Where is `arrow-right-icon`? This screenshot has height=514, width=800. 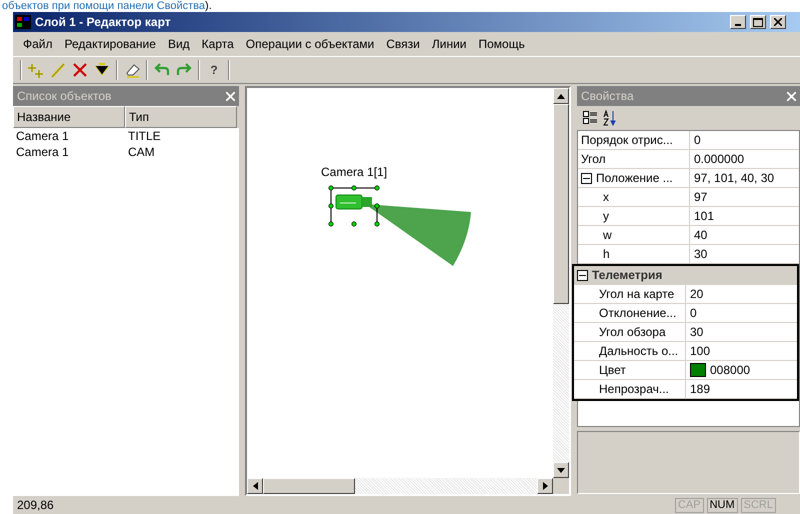
arrow-right-icon is located at coordinates (545, 486).